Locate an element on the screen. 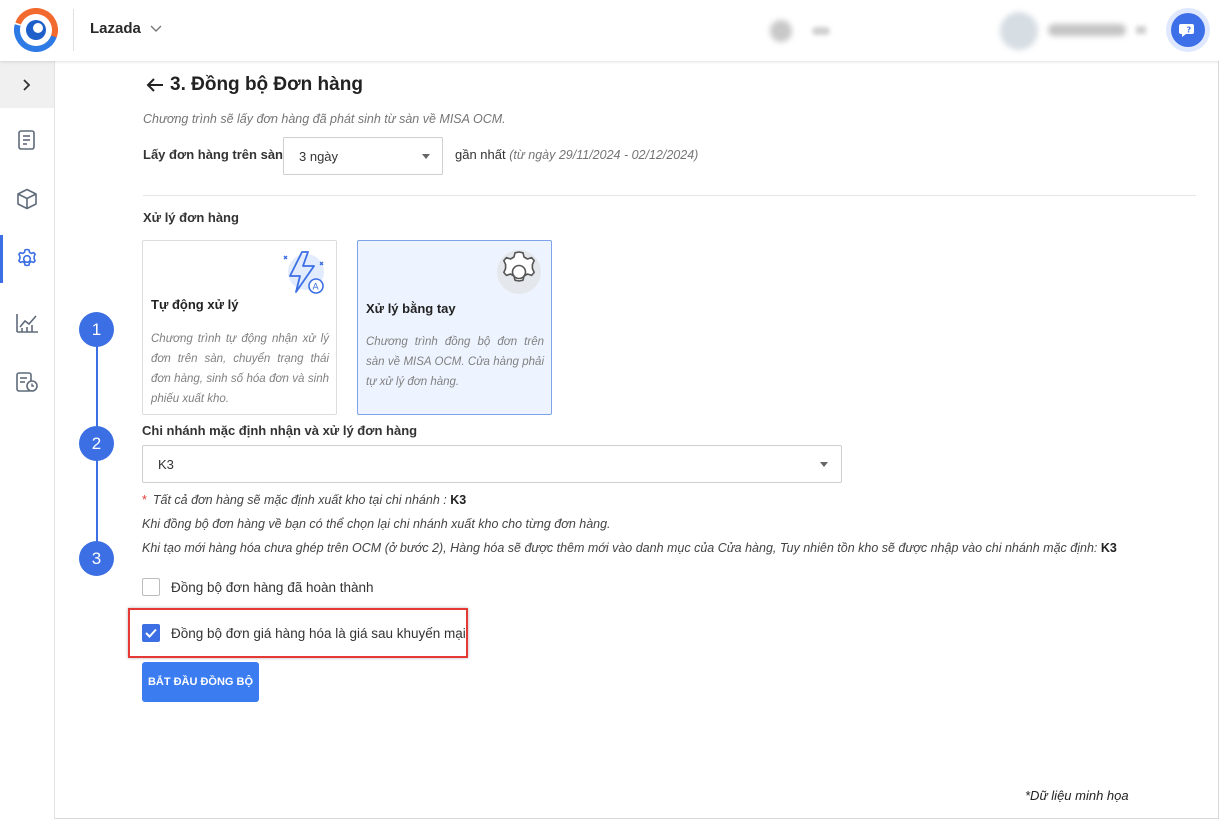 The image size is (1219, 819). support-button: ? is located at coordinates (1188, 30).